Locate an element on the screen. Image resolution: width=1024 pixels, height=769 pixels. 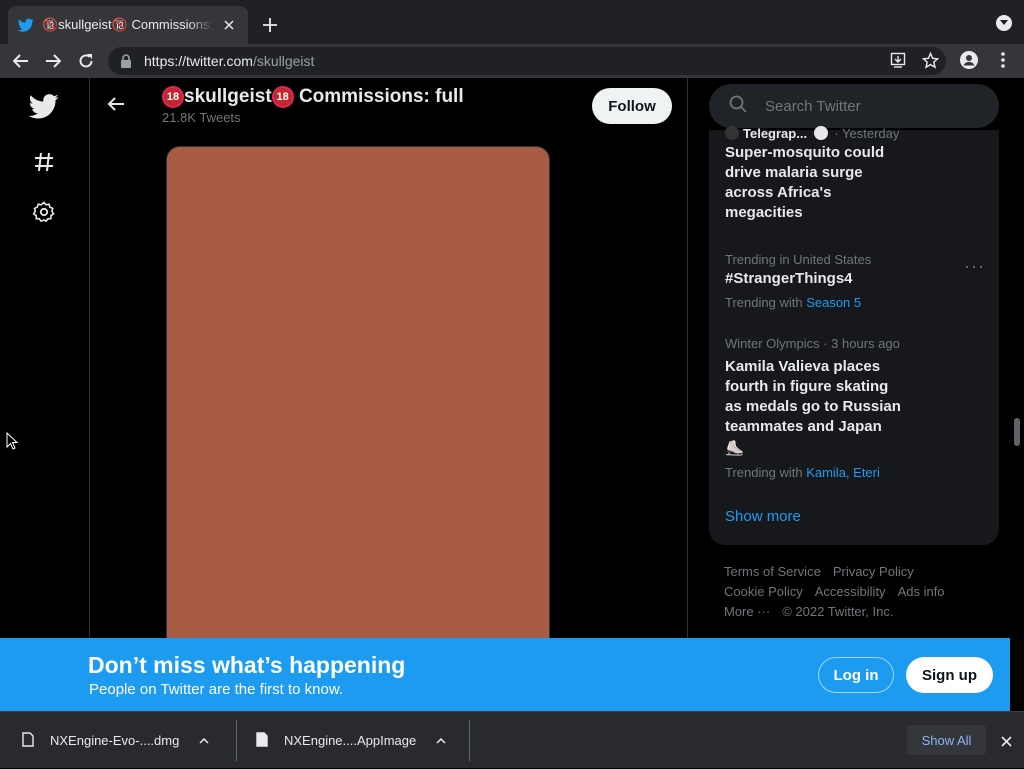
url-text: https://twitter.com/skullgeist is located at coordinates (229, 61).